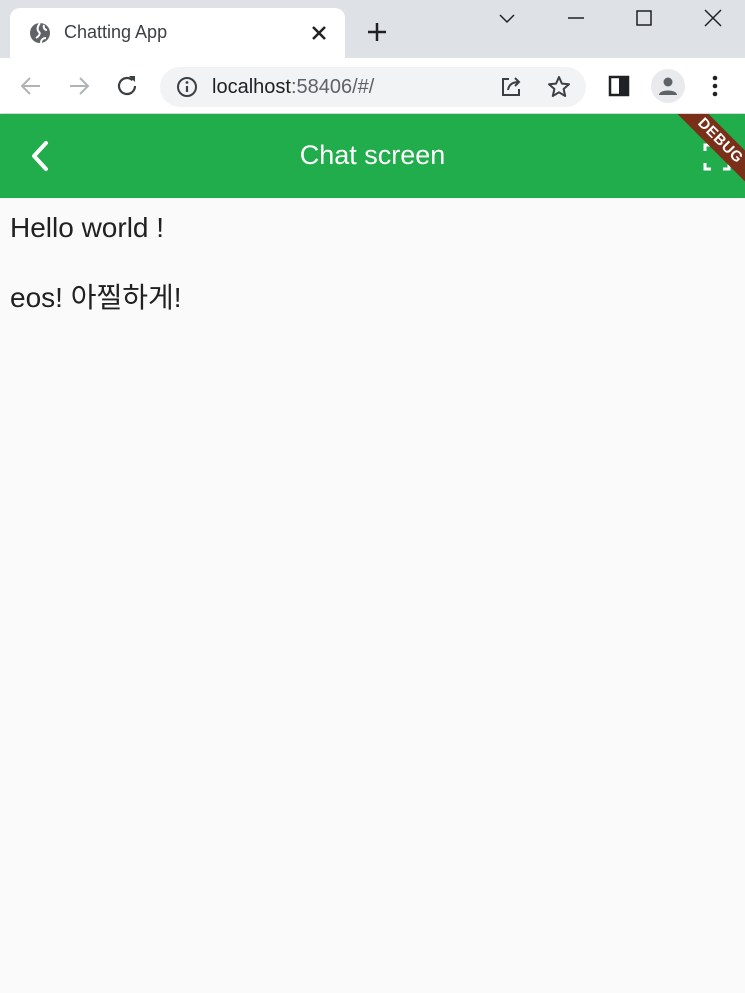 This screenshot has width=745, height=993. Describe the element at coordinates (713, 18) in the screenshot. I see `close-window-icon` at that location.